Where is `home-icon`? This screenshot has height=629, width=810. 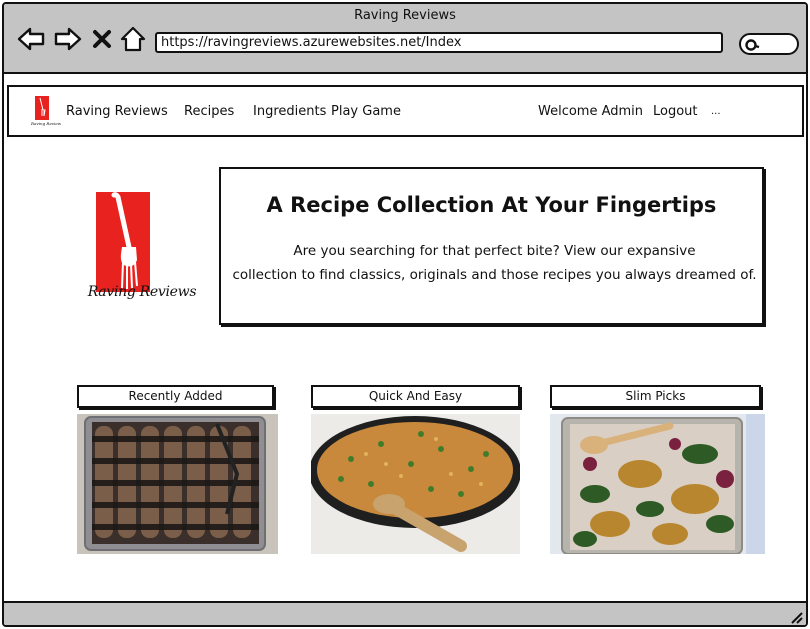
home-icon is located at coordinates (133, 39).